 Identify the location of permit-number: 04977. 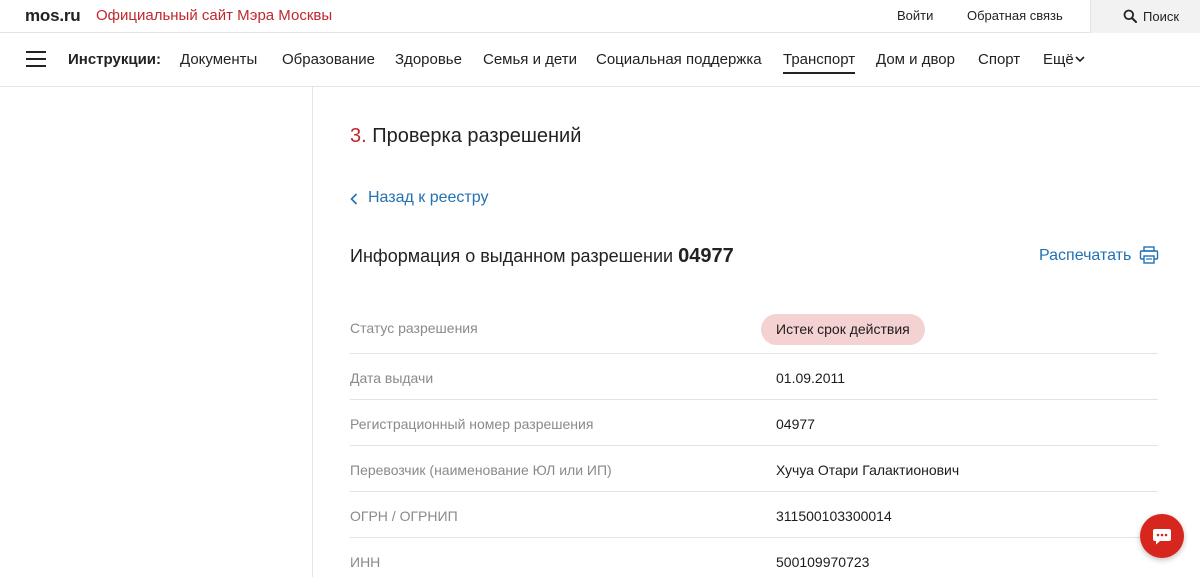
(706, 256).